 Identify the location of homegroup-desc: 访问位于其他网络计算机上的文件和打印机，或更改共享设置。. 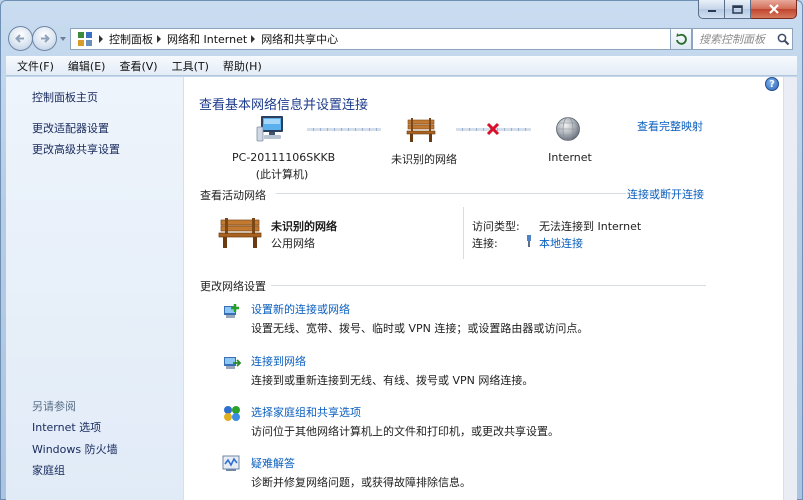
(405, 431).